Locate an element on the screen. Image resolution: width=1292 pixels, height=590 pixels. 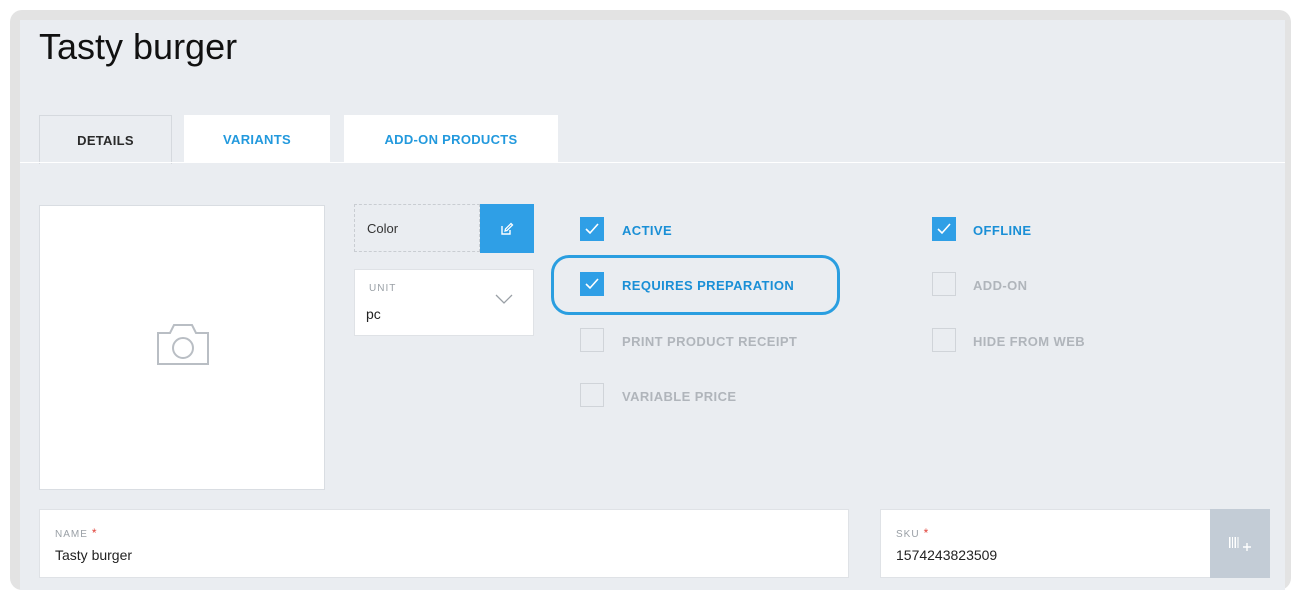
print-product-receipt-label: PRINT PRODUCT RECEIPT is located at coordinates (709, 341).